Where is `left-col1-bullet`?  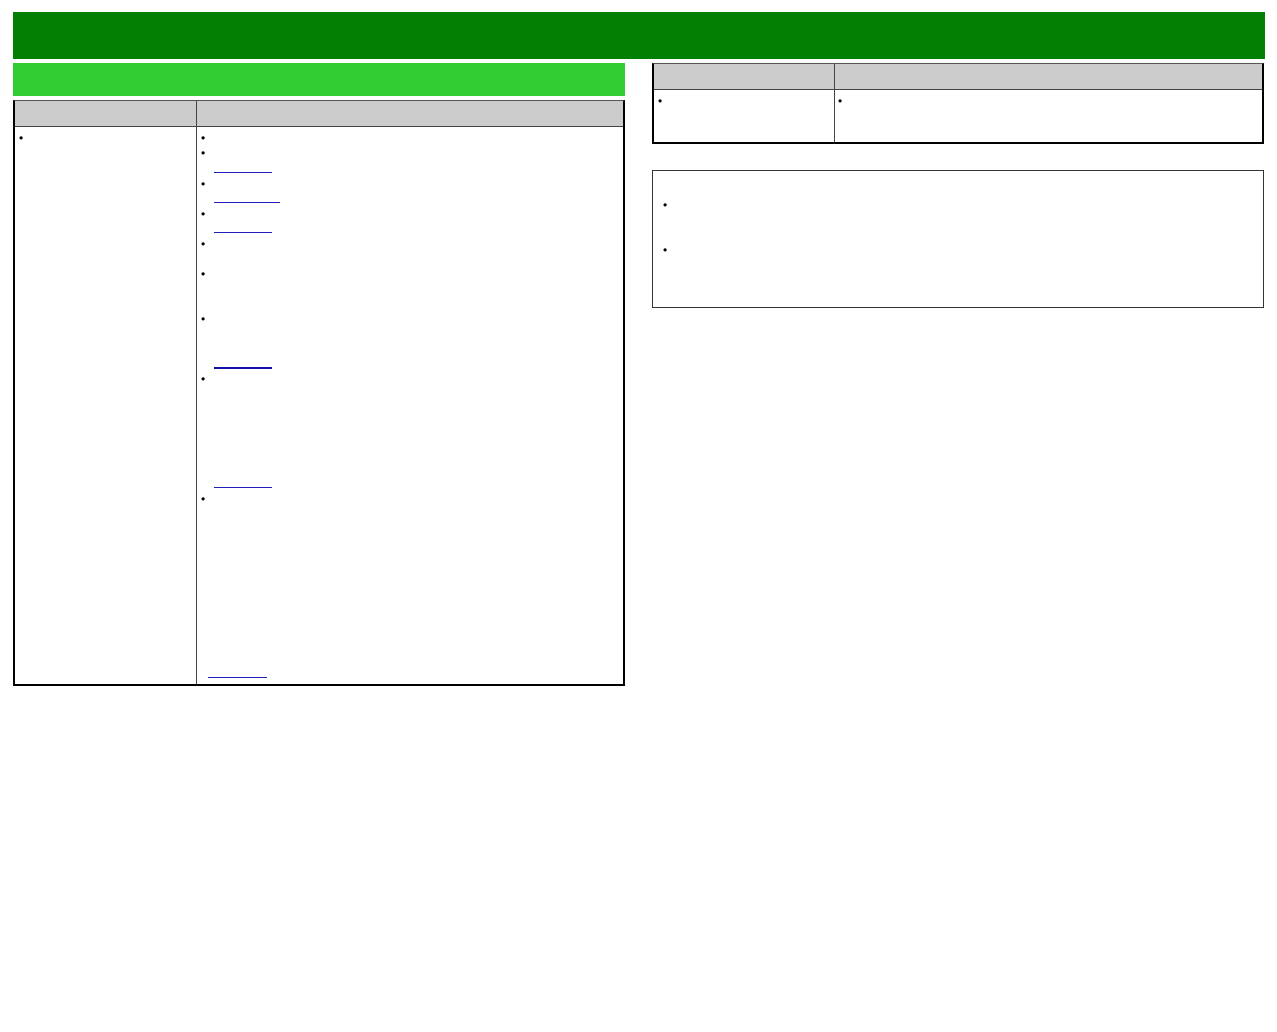 left-col1-bullet is located at coordinates (24, 138).